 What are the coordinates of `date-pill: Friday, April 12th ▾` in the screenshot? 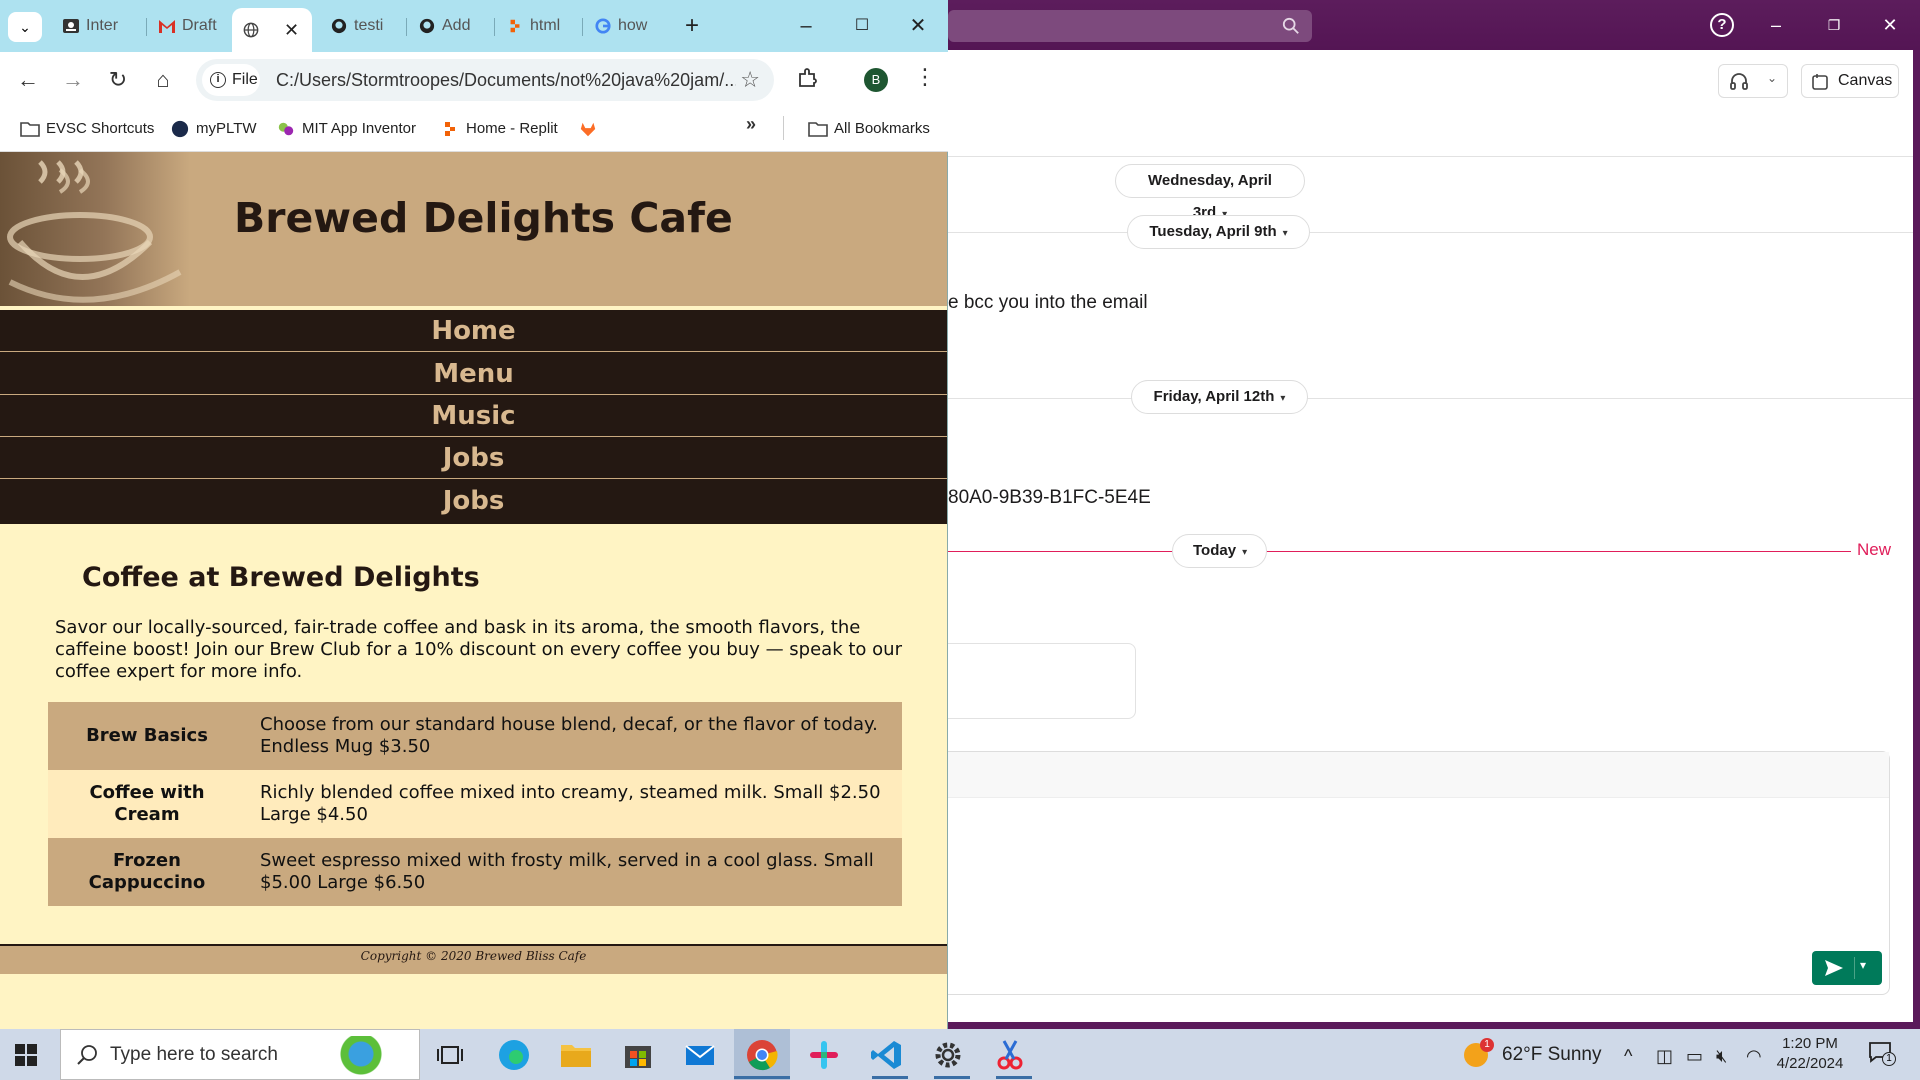 It's located at (1219, 397).